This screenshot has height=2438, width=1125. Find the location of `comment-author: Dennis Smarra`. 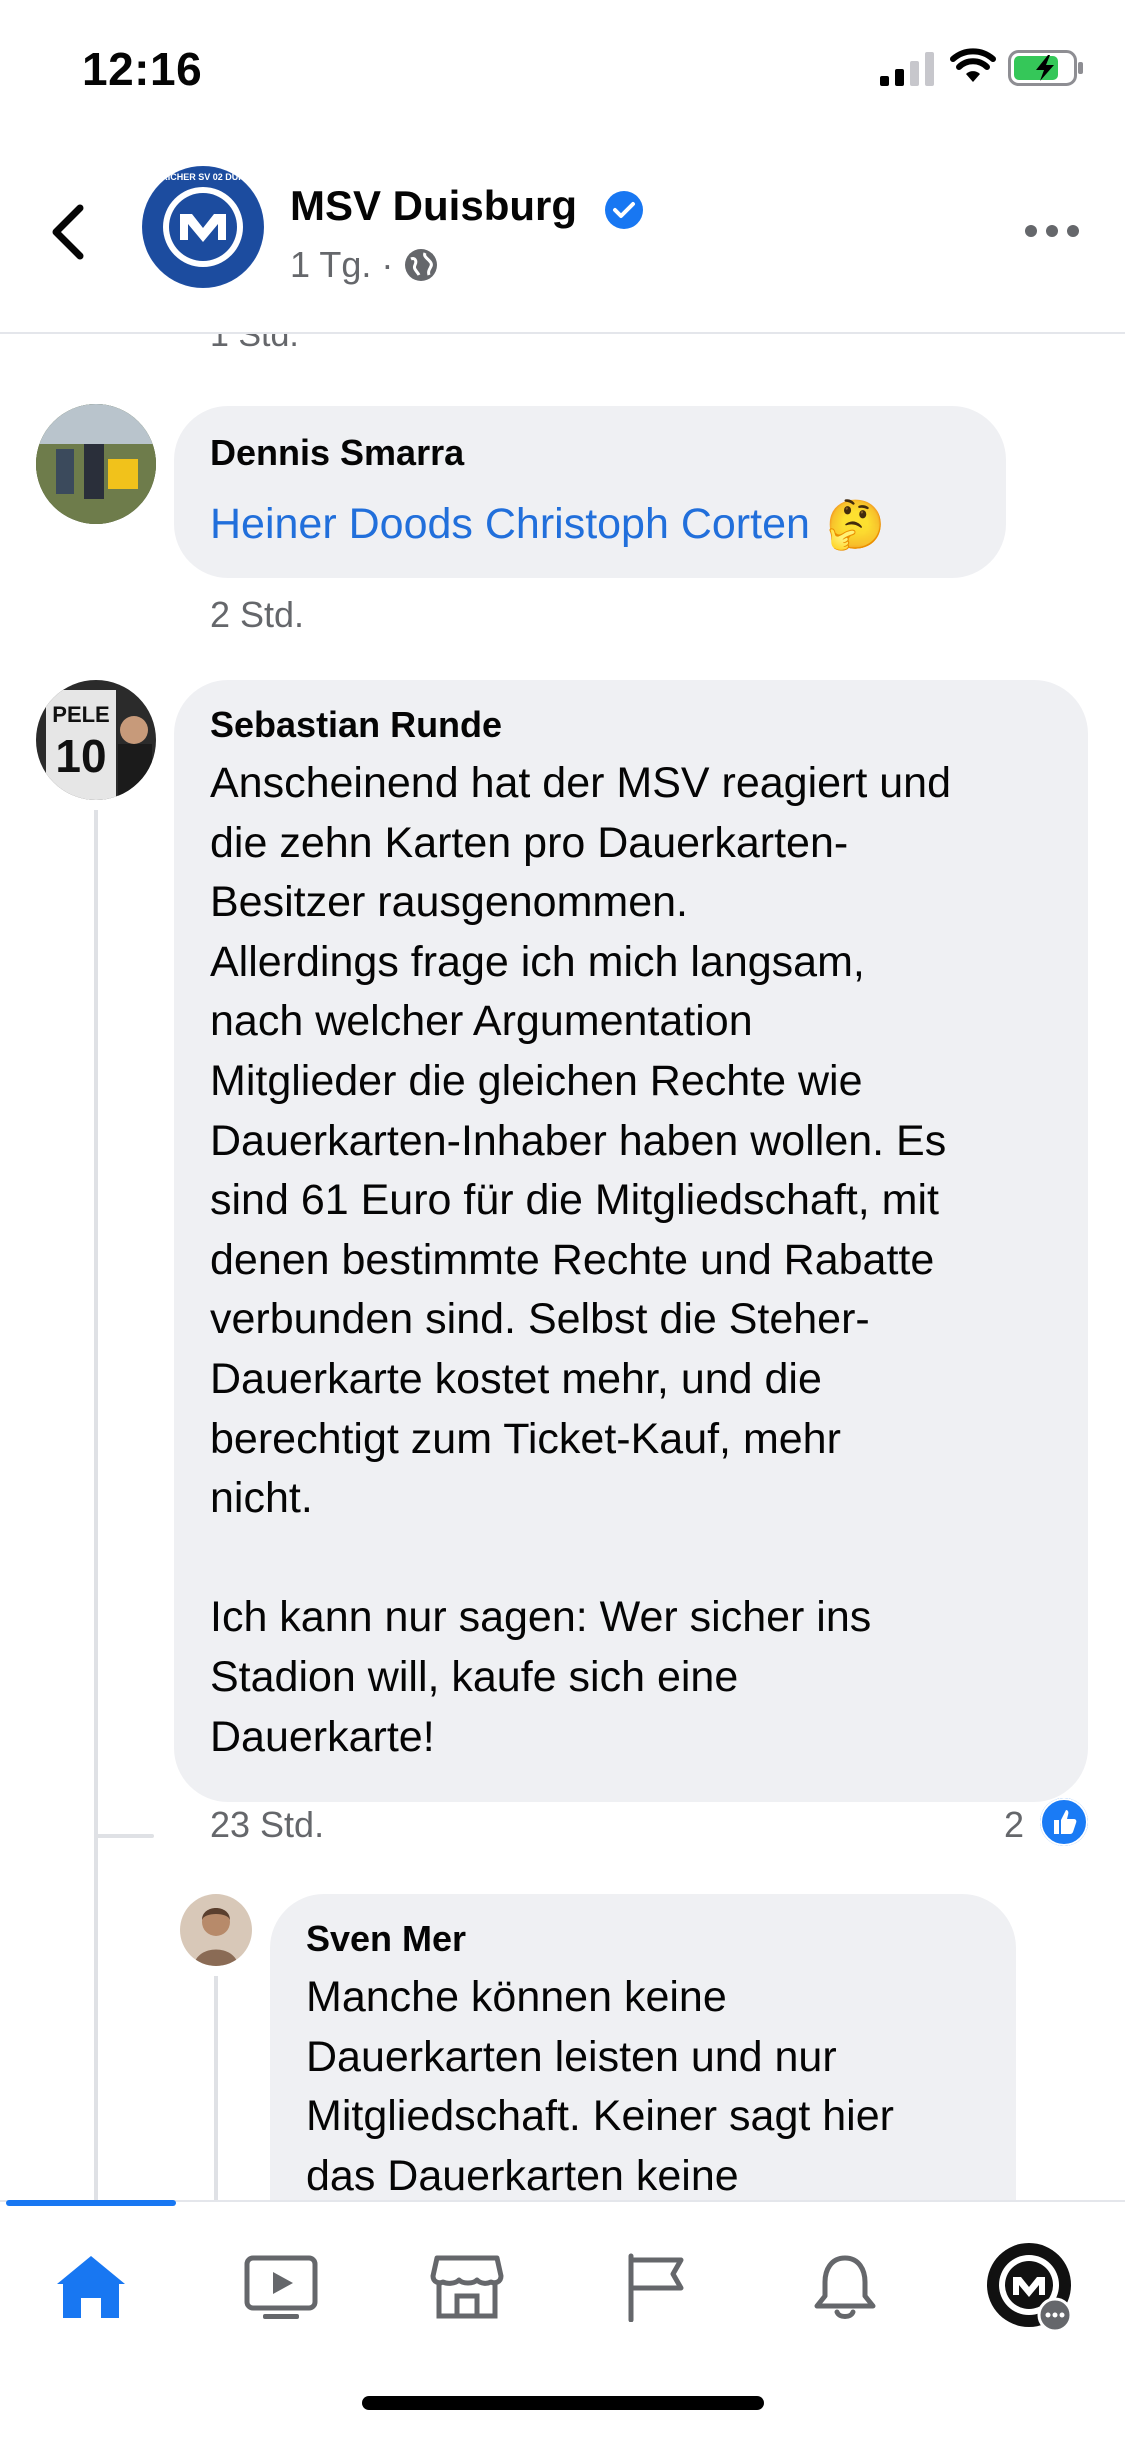

comment-author: Dennis Smarra is located at coordinates (337, 453).